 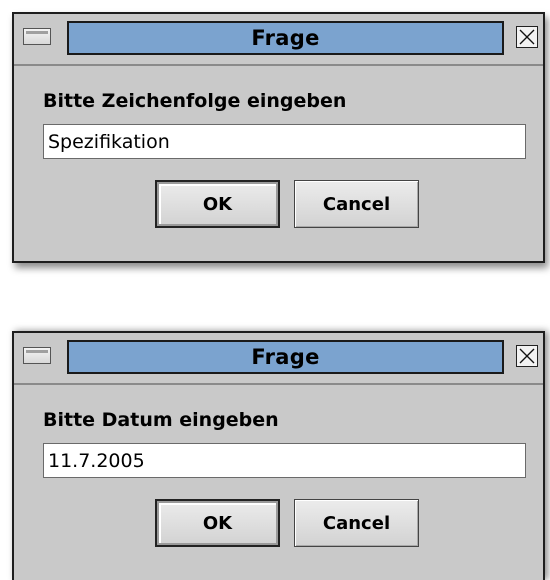 What do you see at coordinates (161, 420) in the screenshot?
I see `prompt-label: Bitte Datum eingeben` at bounding box center [161, 420].